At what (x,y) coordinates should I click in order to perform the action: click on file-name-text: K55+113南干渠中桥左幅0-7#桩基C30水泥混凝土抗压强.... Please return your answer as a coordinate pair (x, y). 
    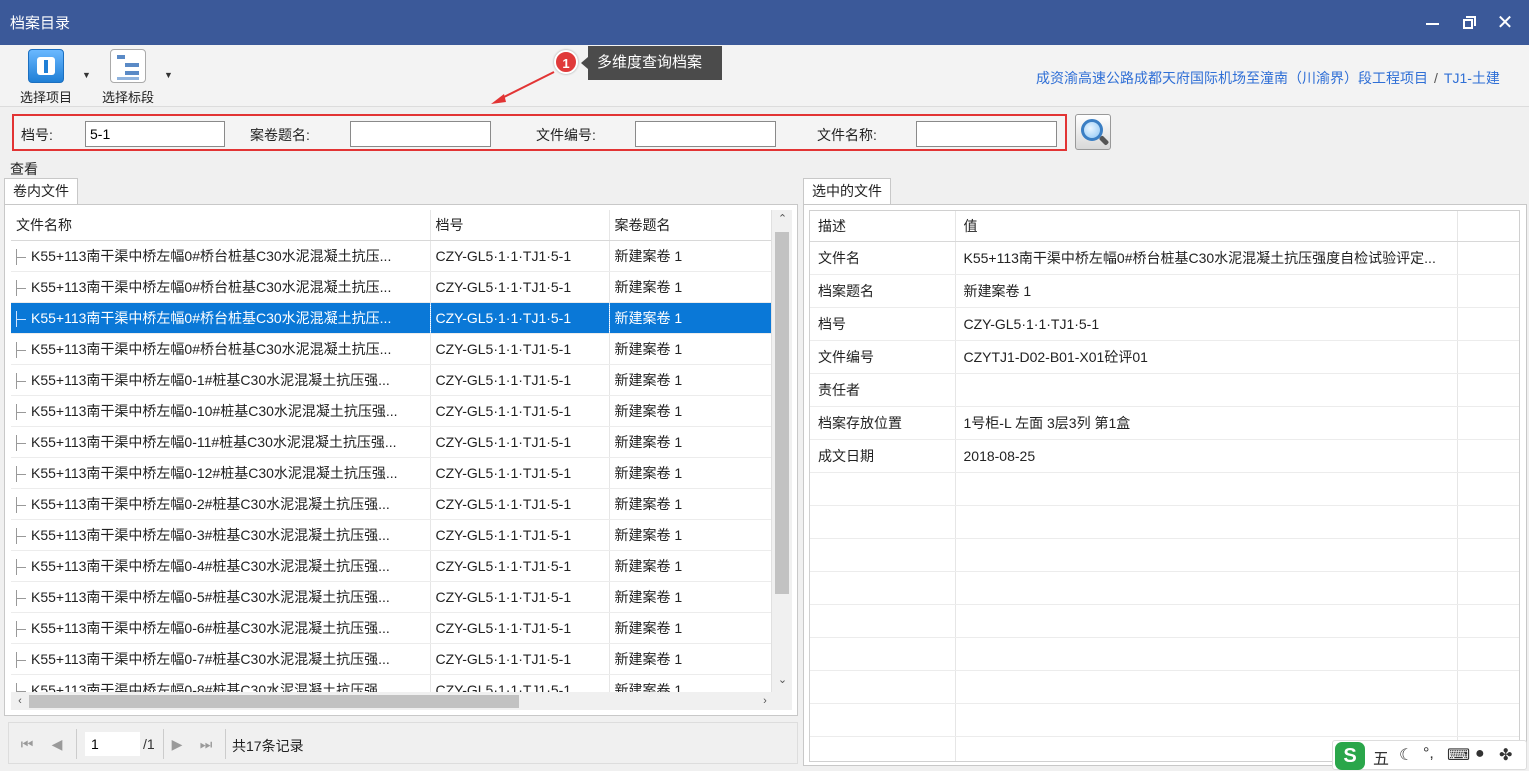
    Looking at the image, I should click on (210, 658).